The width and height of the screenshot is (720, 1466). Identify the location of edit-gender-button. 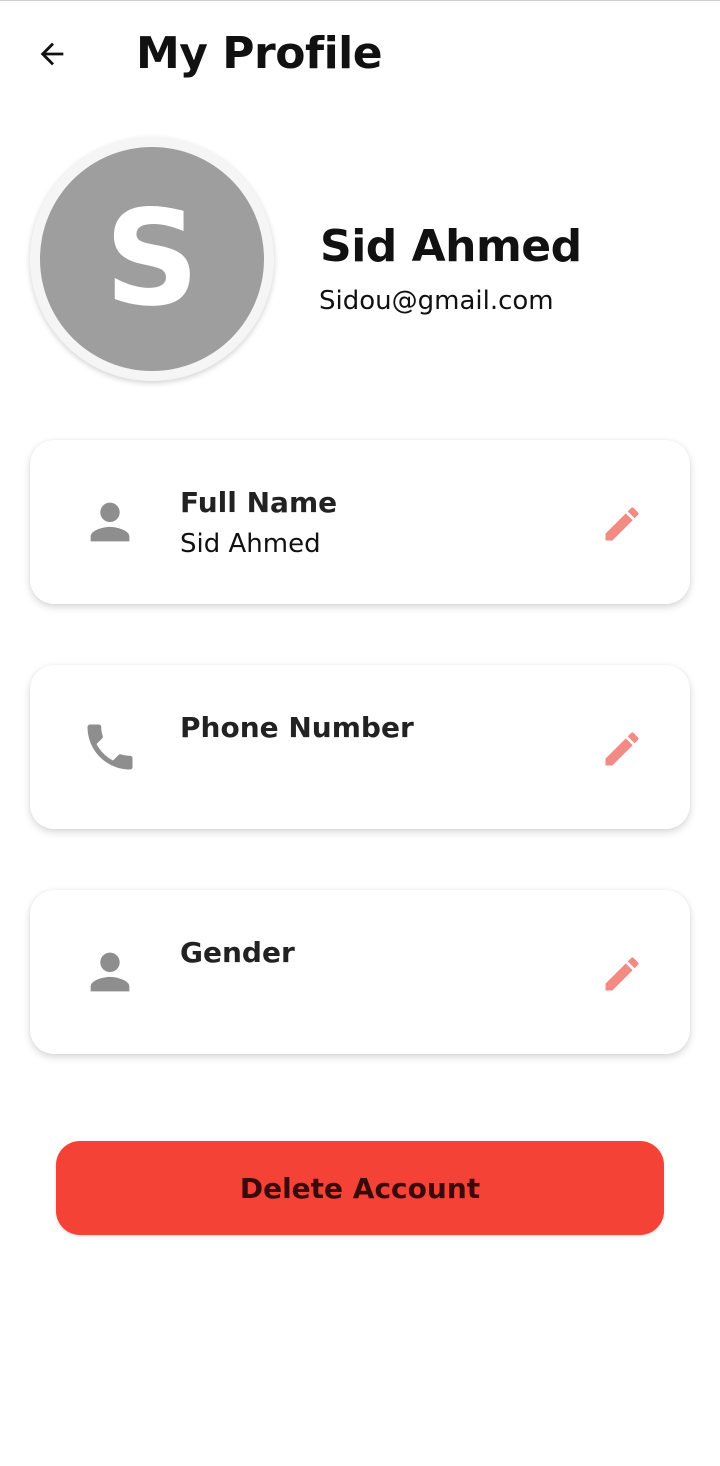
(622, 974).